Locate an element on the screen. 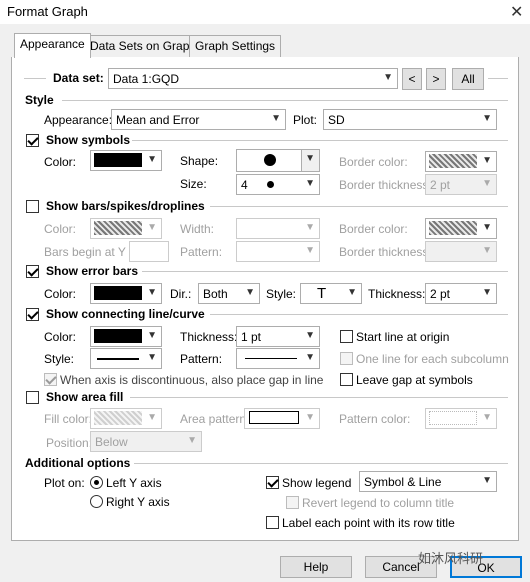  line-pattern-select: ▼ is located at coordinates (278, 358).